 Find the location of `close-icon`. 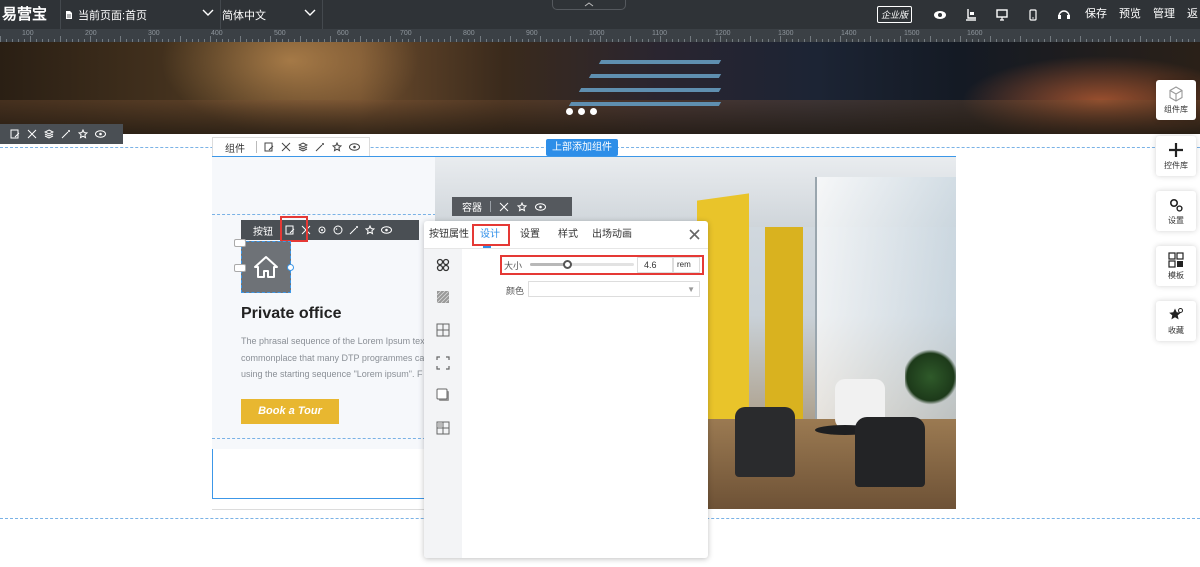

close-icon is located at coordinates (694, 234).